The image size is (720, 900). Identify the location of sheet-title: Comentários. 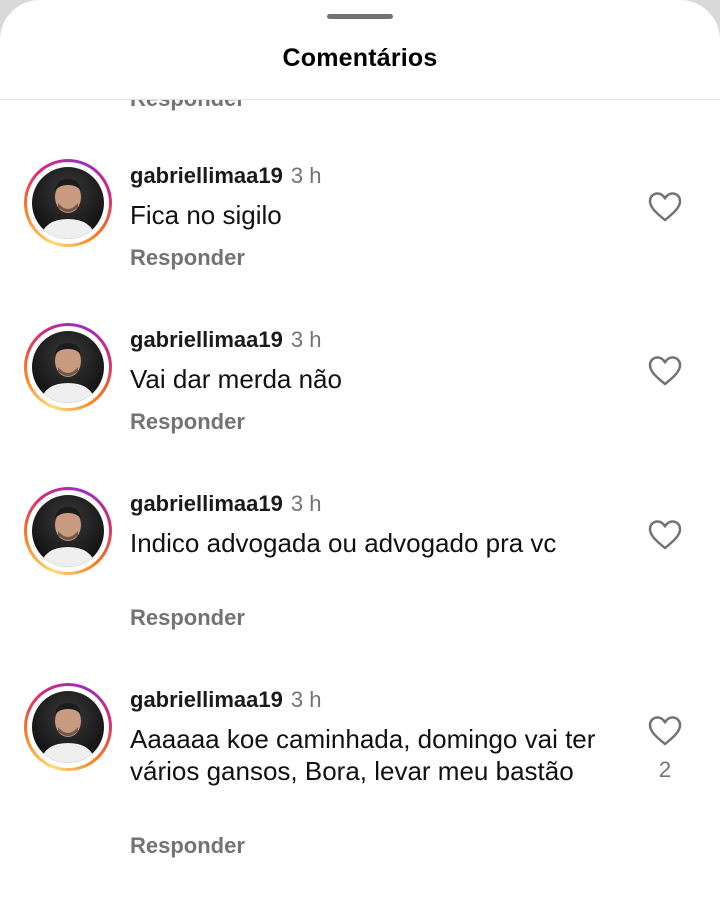
(360, 58).